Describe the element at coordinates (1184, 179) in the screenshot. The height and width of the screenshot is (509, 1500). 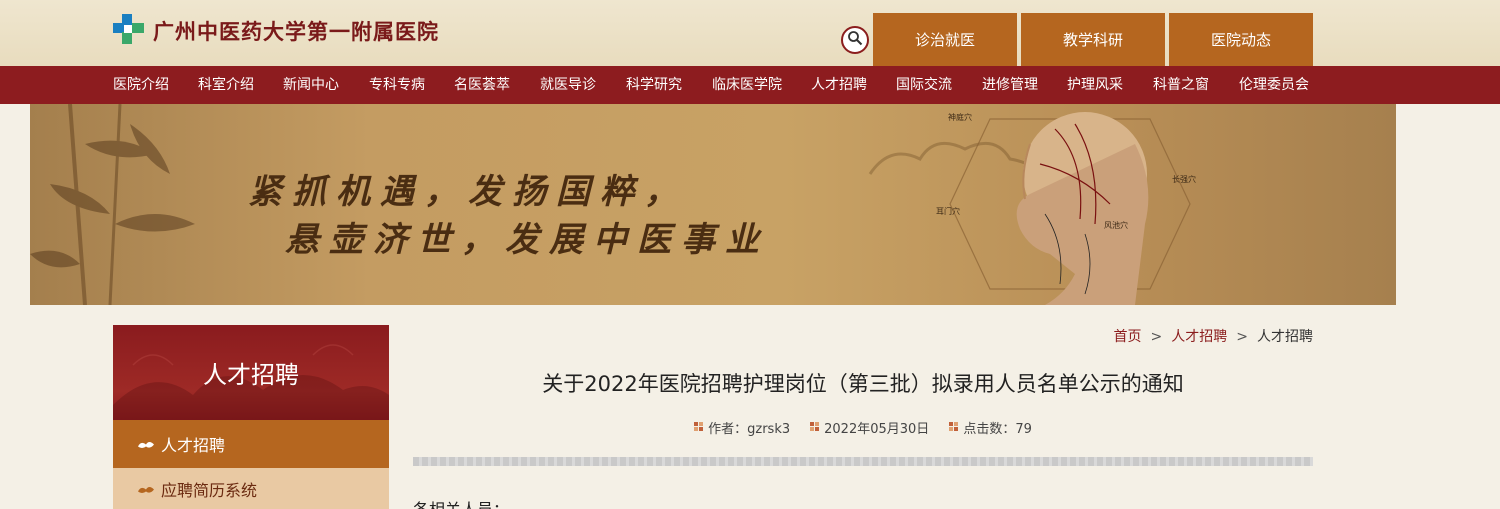
I see `acupoint-label: 长强穴` at that location.